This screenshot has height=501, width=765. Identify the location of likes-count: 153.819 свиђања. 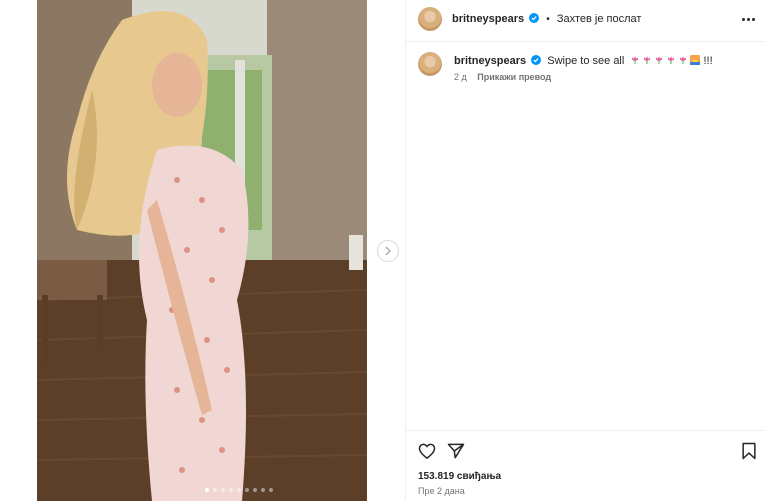
(459, 476).